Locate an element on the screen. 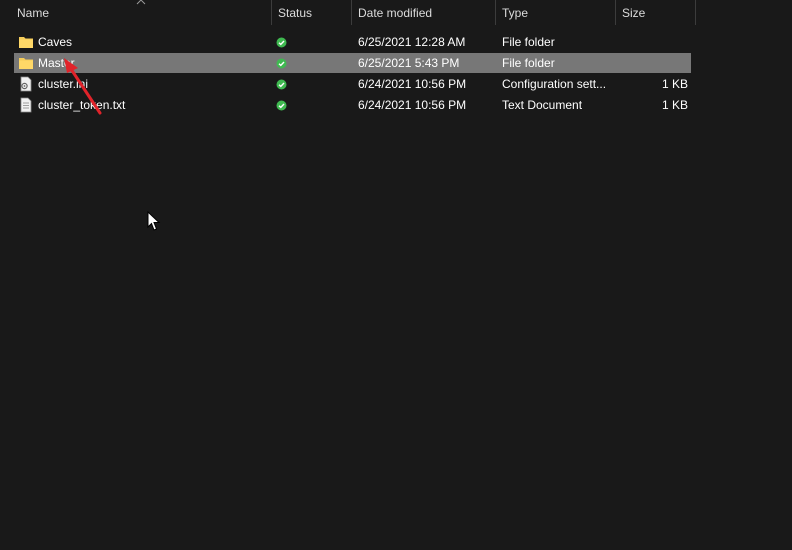 The height and width of the screenshot is (550, 792). file-name: cluster.ini is located at coordinates (63, 84).